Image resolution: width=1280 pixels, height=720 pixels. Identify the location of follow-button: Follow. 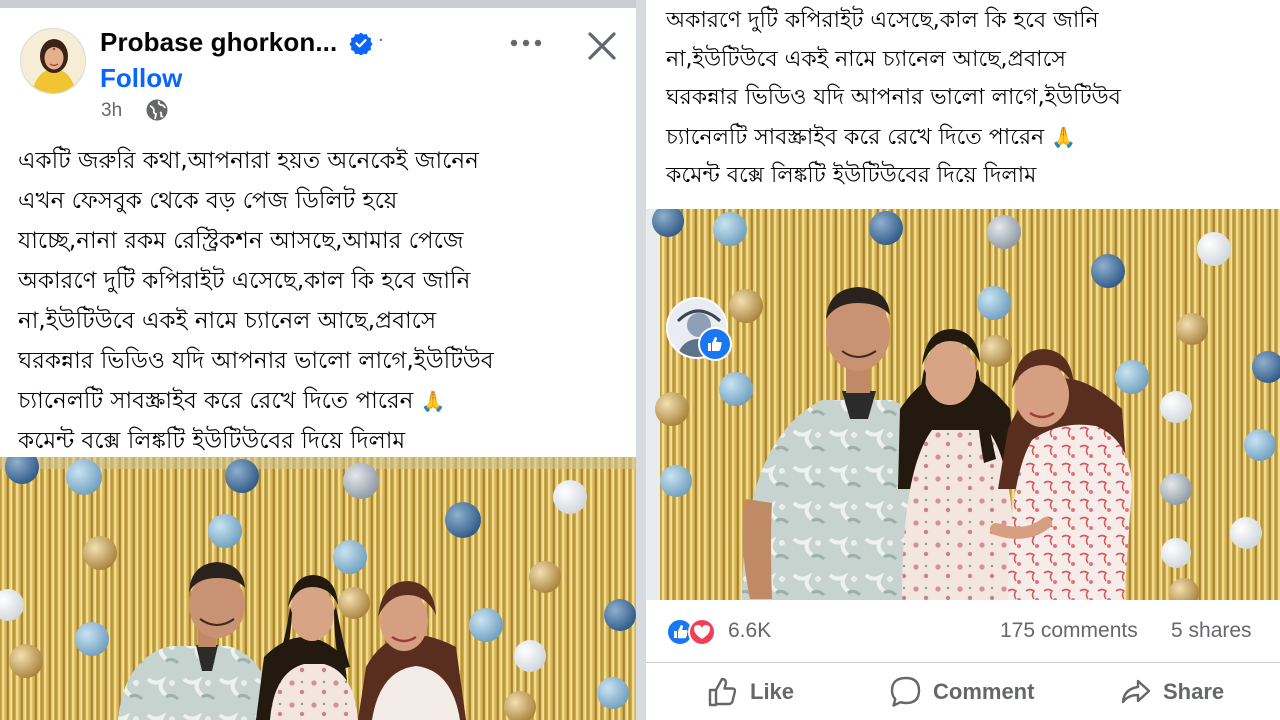
(141, 78).